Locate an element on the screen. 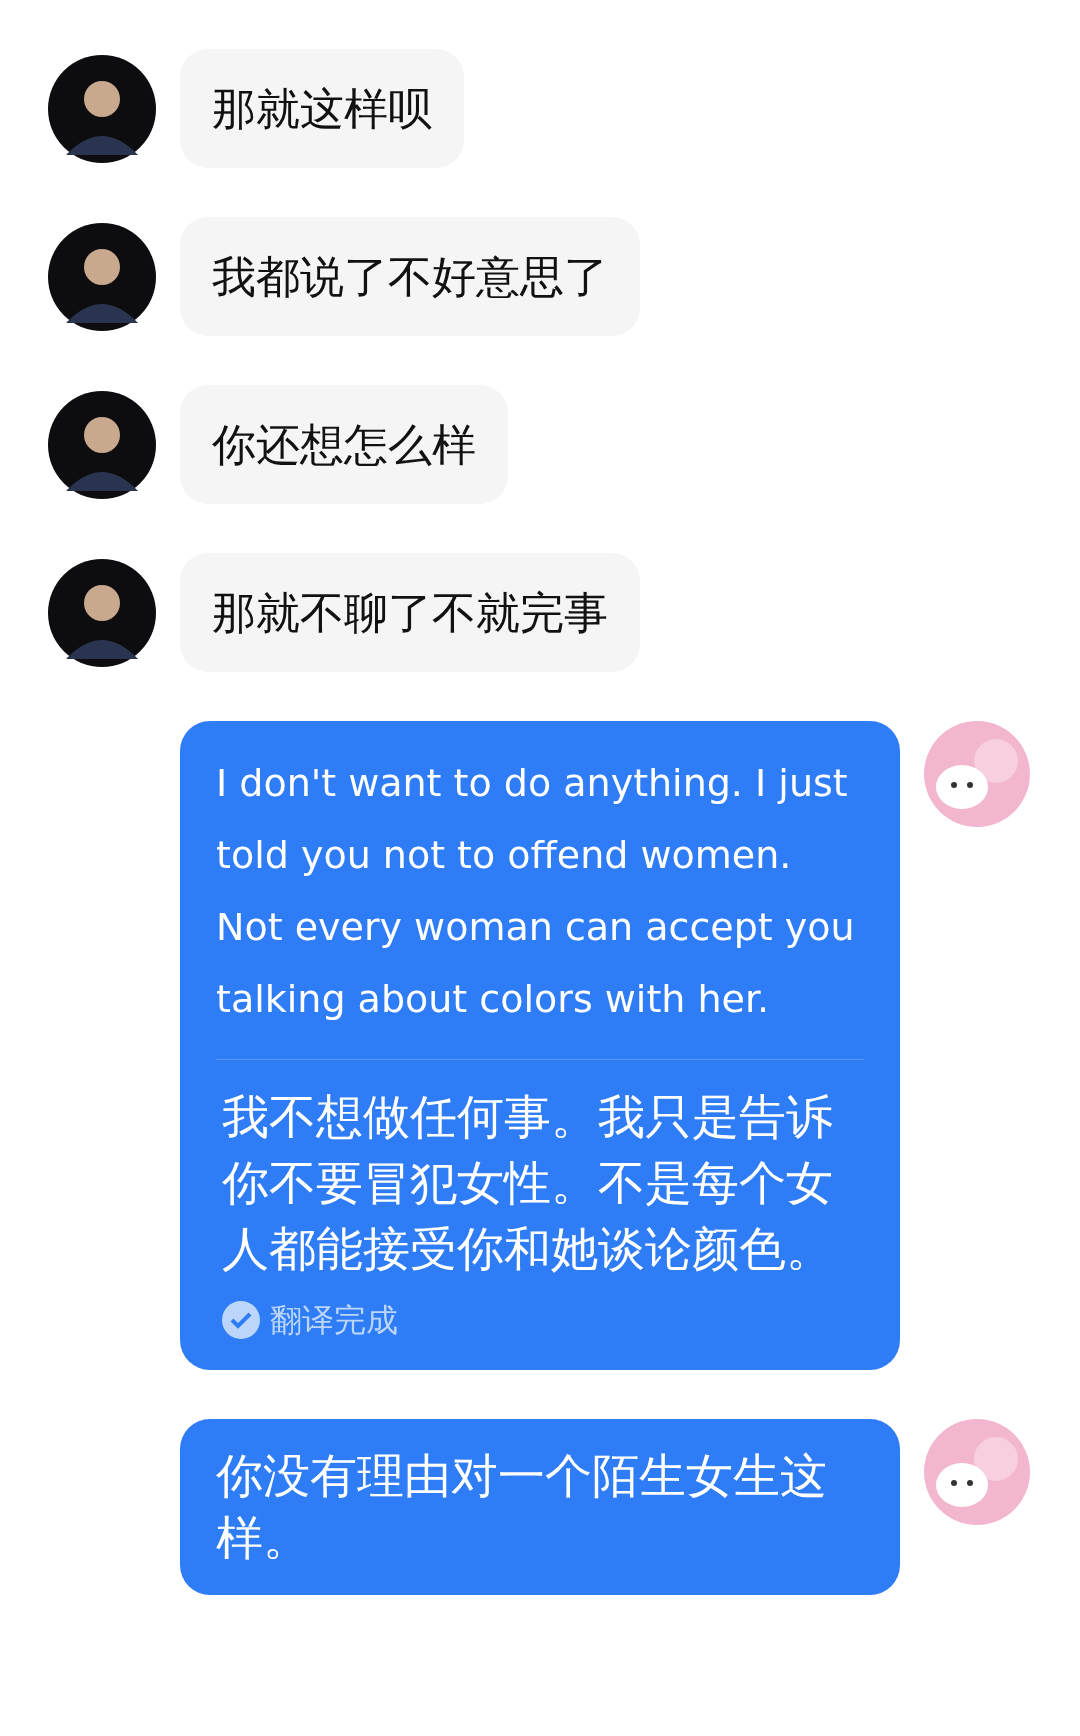 This screenshot has width=1080, height=1736. translation-status: 翻译完成 is located at coordinates (334, 1320).